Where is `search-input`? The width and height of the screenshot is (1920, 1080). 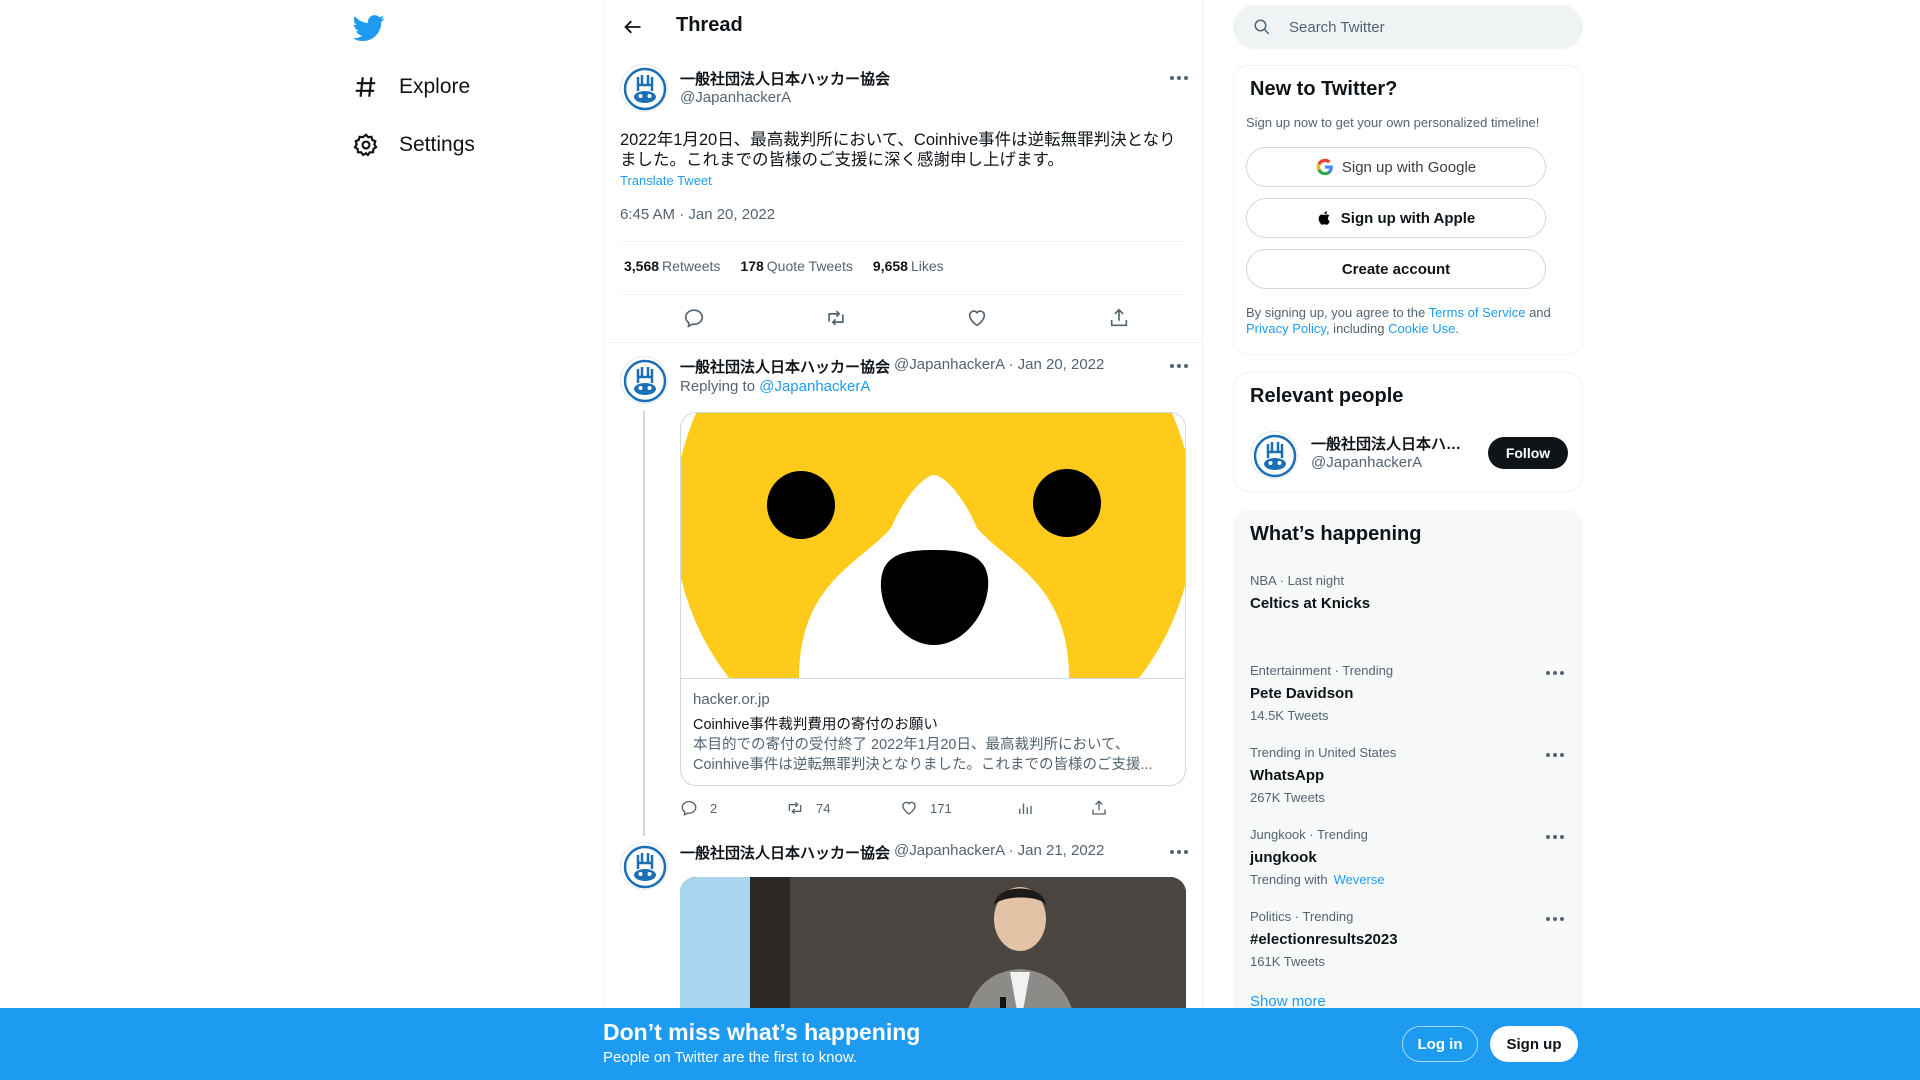
search-input is located at coordinates (1429, 27).